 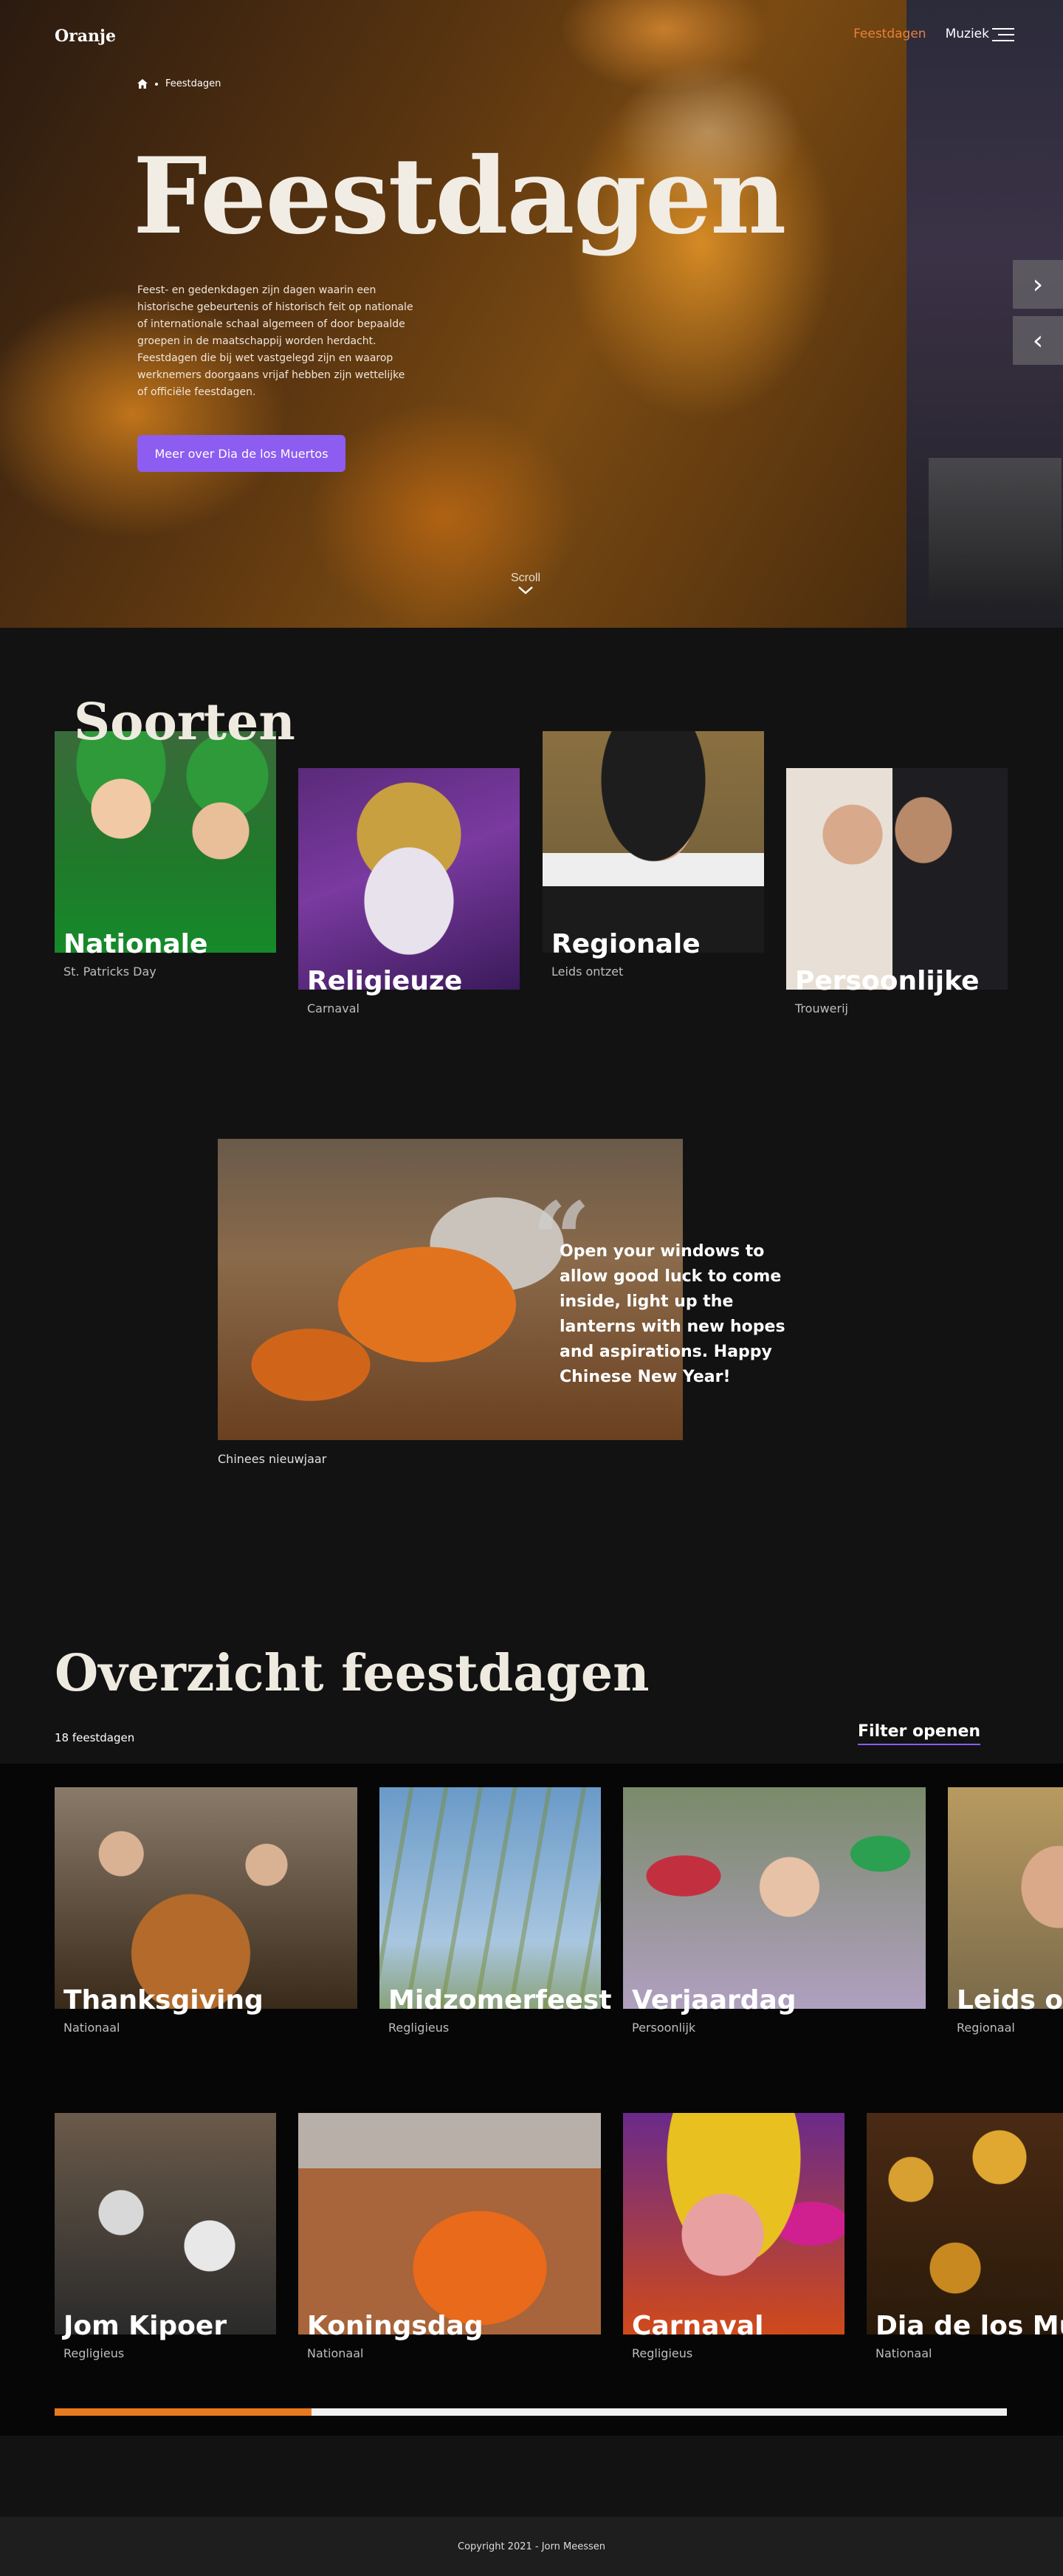 I want to click on chevron-left-icon: ‹, so click(x=1038, y=340).